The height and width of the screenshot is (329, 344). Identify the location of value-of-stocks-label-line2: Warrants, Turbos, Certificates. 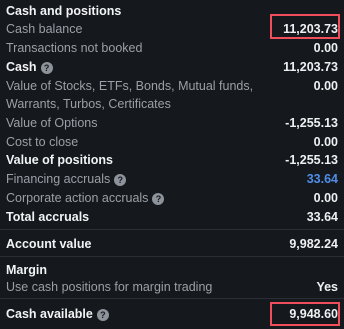
(88, 104).